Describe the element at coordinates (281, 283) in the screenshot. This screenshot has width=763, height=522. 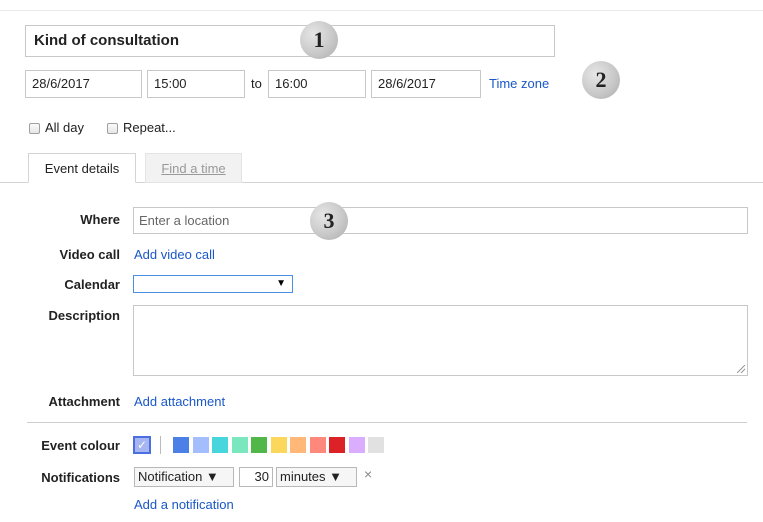
I see `chevron-down-icon: ▼` at that location.